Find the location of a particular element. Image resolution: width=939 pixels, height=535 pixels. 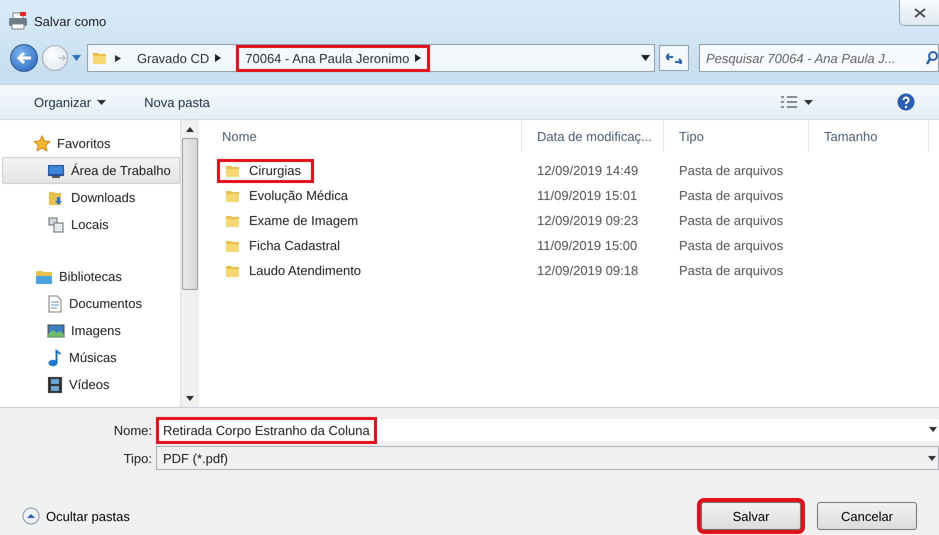

printer-icon is located at coordinates (18, 21).